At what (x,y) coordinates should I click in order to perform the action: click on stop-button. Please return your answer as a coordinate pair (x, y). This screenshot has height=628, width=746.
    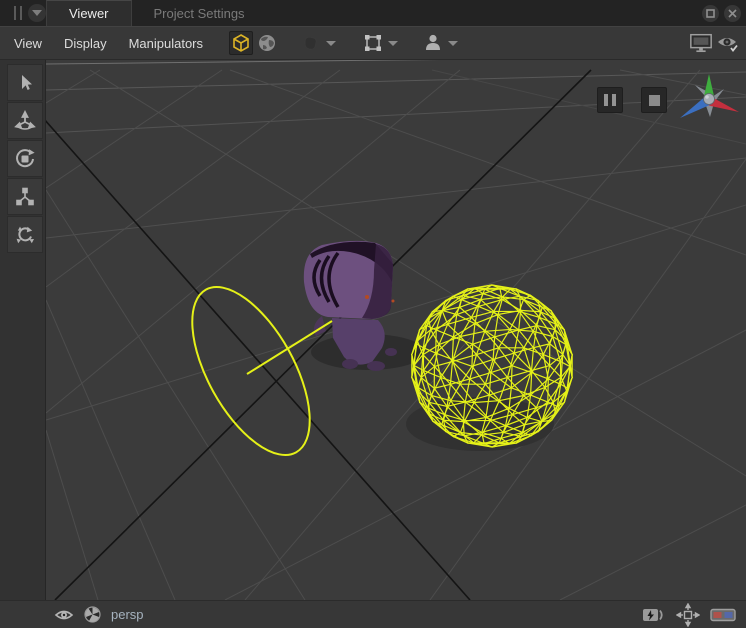
    Looking at the image, I should click on (654, 100).